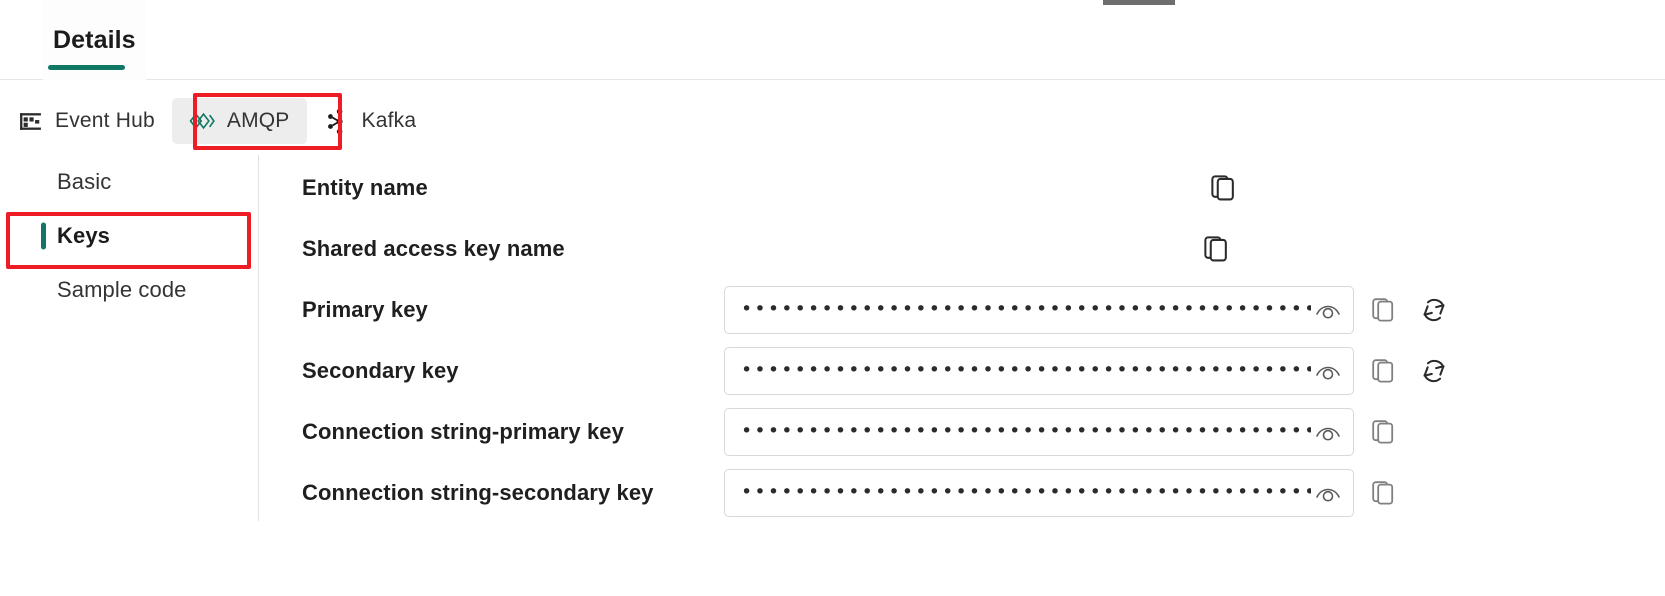 This screenshot has height=596, width=1665. What do you see at coordinates (365, 187) in the screenshot?
I see `entity-name-label: Entity name` at bounding box center [365, 187].